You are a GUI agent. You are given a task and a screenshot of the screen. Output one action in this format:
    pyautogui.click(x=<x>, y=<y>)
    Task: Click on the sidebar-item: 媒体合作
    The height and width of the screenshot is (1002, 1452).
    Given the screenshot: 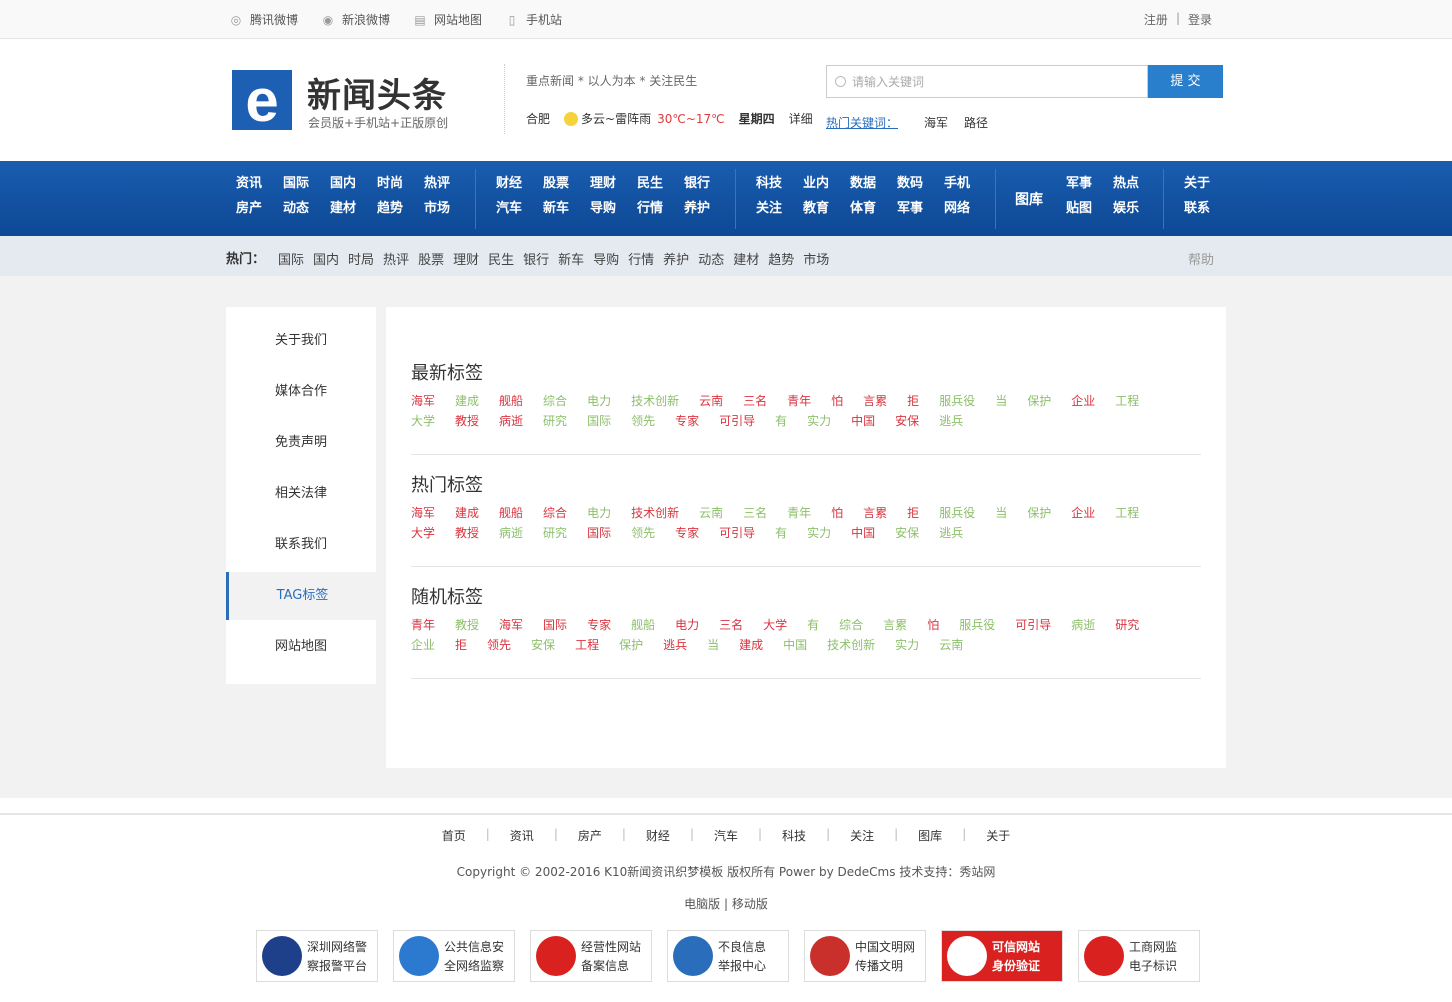 What is the action you would take?
    pyautogui.click(x=301, y=392)
    